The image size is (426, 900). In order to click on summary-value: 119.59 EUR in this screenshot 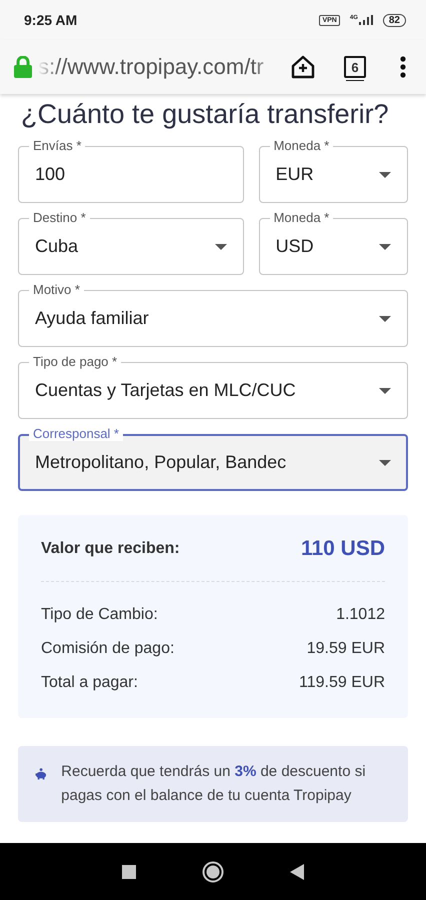, I will do `click(342, 683)`.